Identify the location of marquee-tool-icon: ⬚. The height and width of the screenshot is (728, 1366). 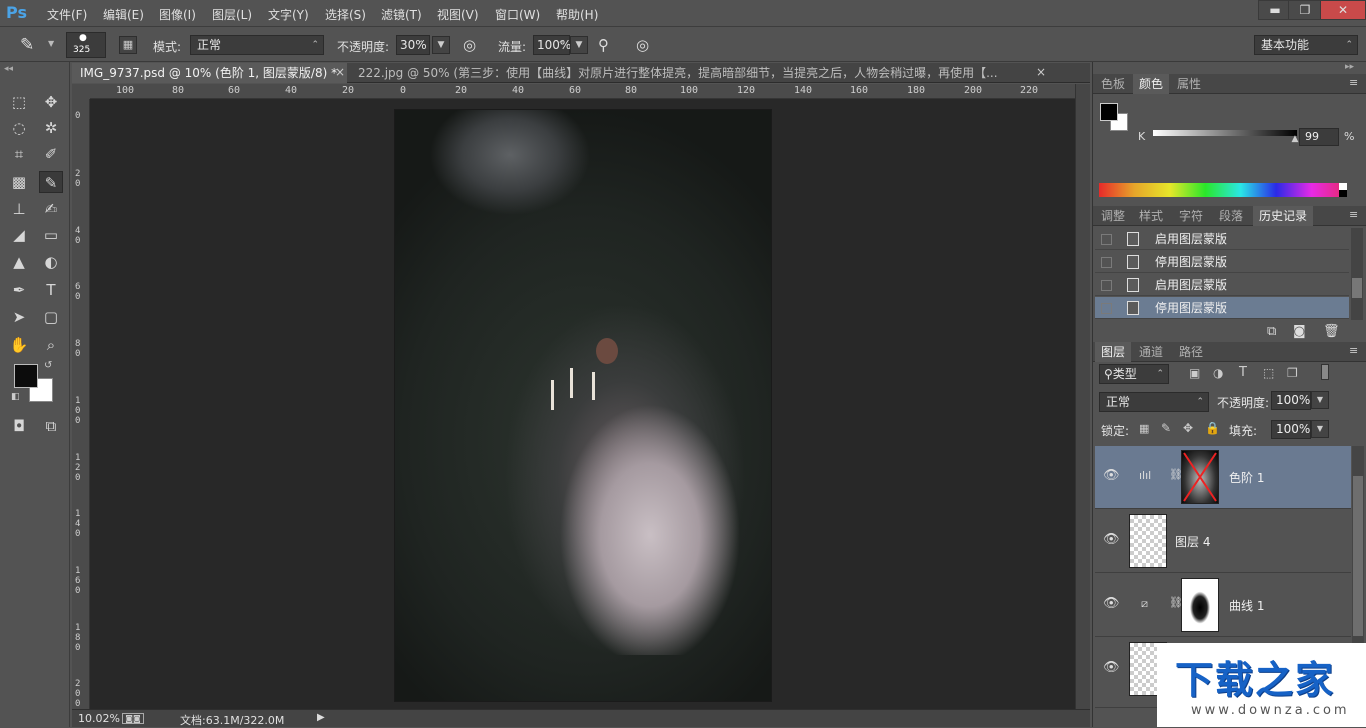
(19, 102).